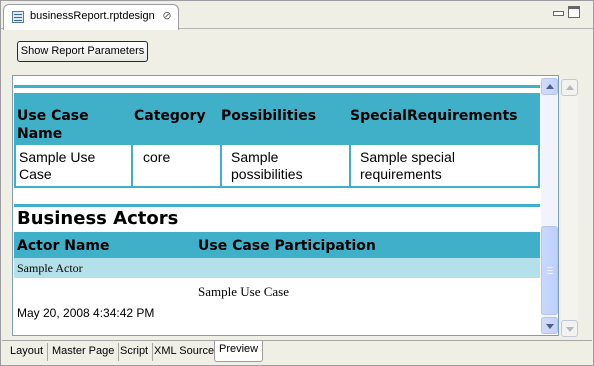 The image size is (594, 366). What do you see at coordinates (239, 351) in the screenshot?
I see `tab-preview: Preview` at bounding box center [239, 351].